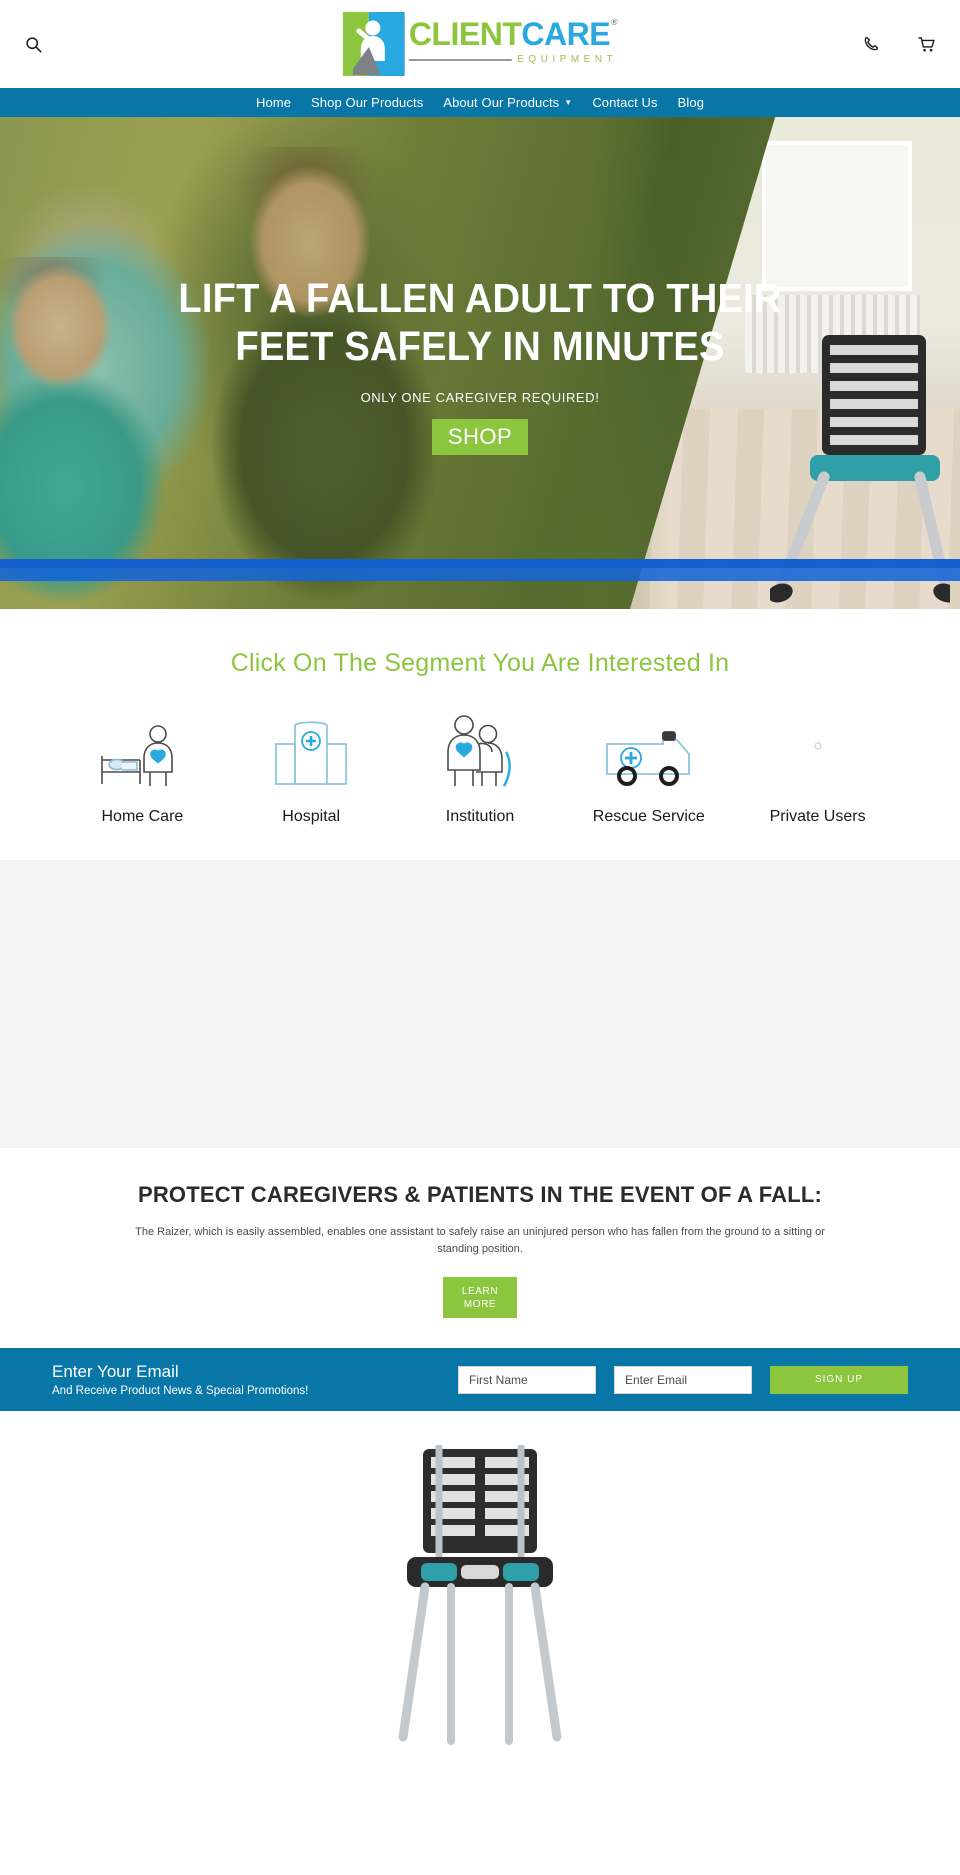 This screenshot has width=960, height=1875. I want to click on segment-hospital: Hospital, so click(311, 769).